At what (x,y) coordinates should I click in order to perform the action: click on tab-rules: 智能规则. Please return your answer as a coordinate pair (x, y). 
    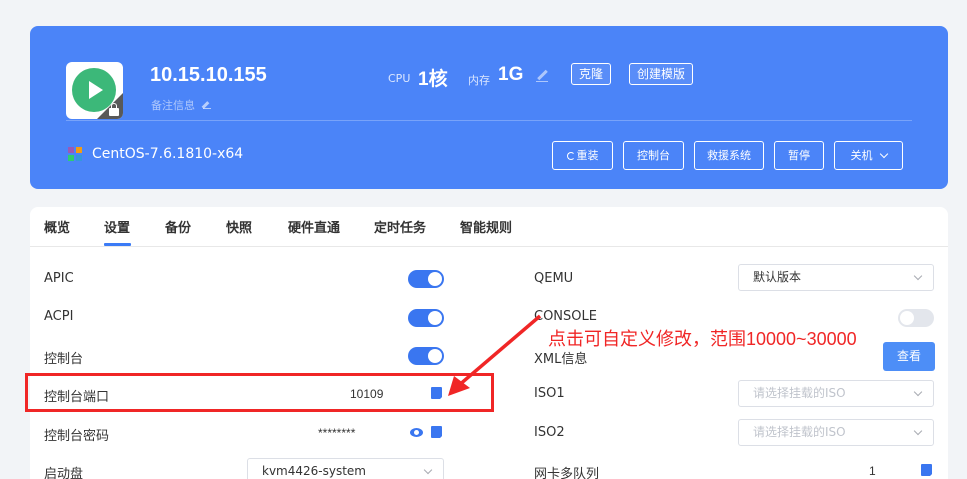
    Looking at the image, I should click on (486, 226).